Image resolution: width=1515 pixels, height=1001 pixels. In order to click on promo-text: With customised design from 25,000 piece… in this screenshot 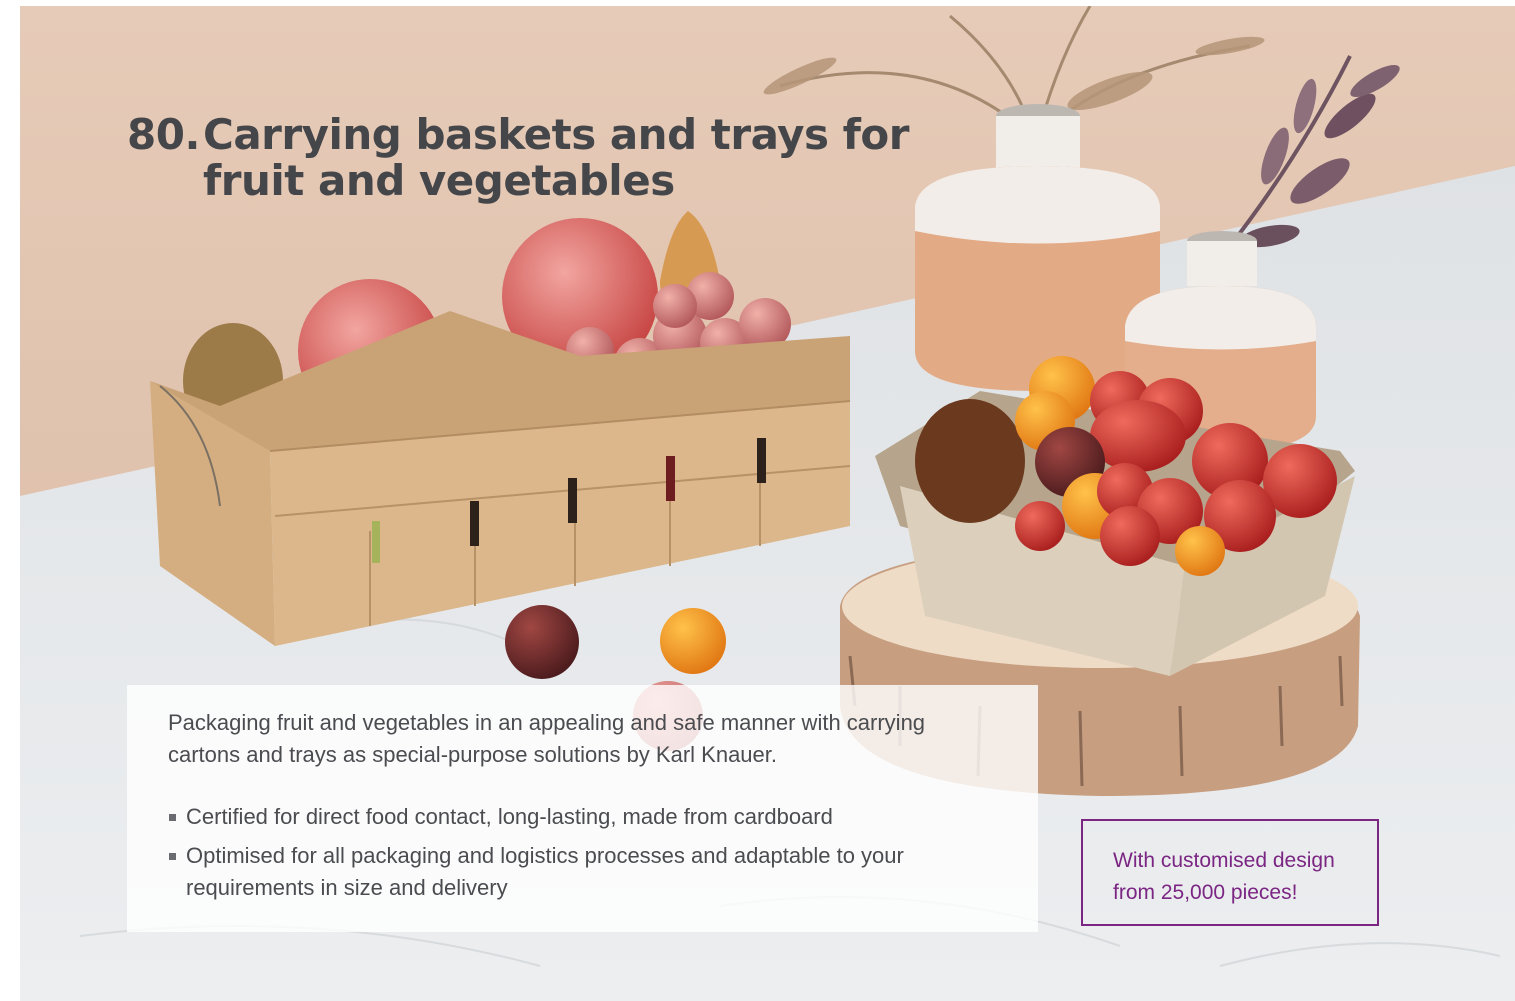, I will do `click(1224, 876)`.